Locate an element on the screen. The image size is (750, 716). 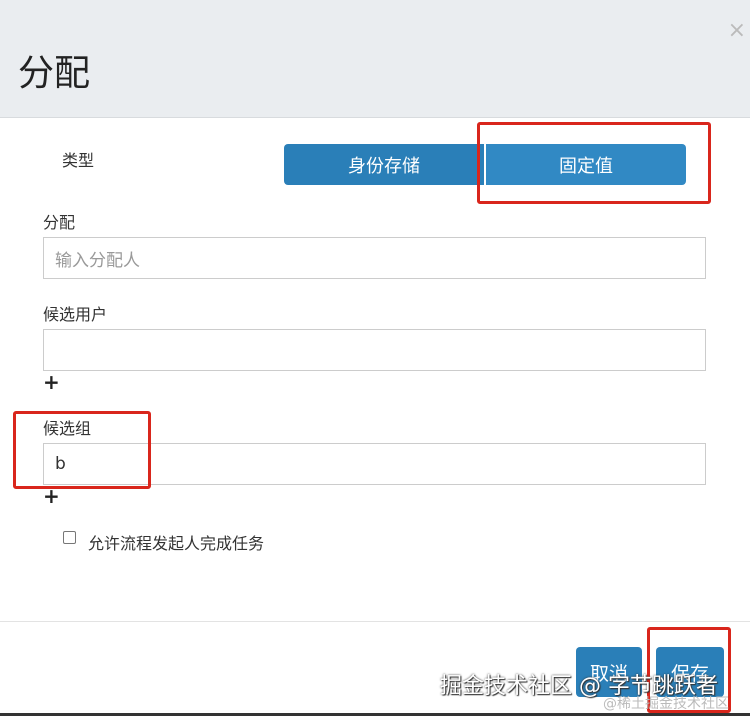
candidate-users-label: 候选用户 is located at coordinates (75, 314).